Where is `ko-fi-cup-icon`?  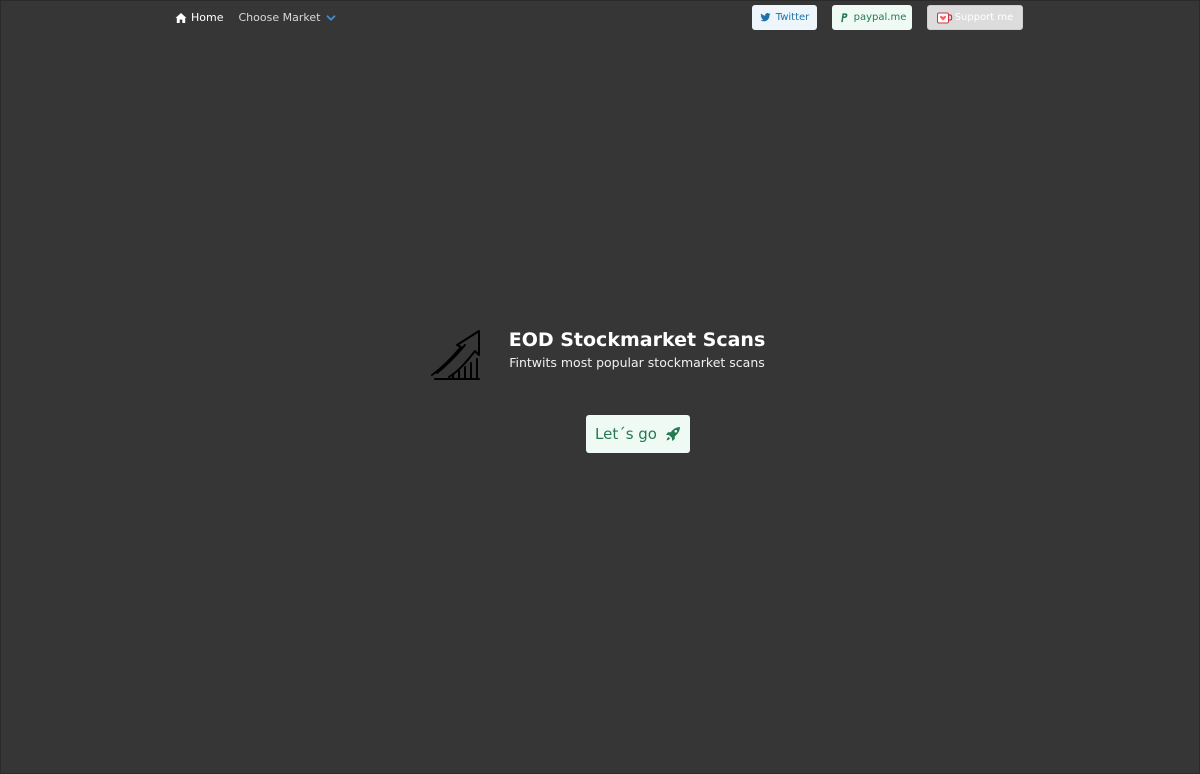
ko-fi-cup-icon is located at coordinates (944, 18).